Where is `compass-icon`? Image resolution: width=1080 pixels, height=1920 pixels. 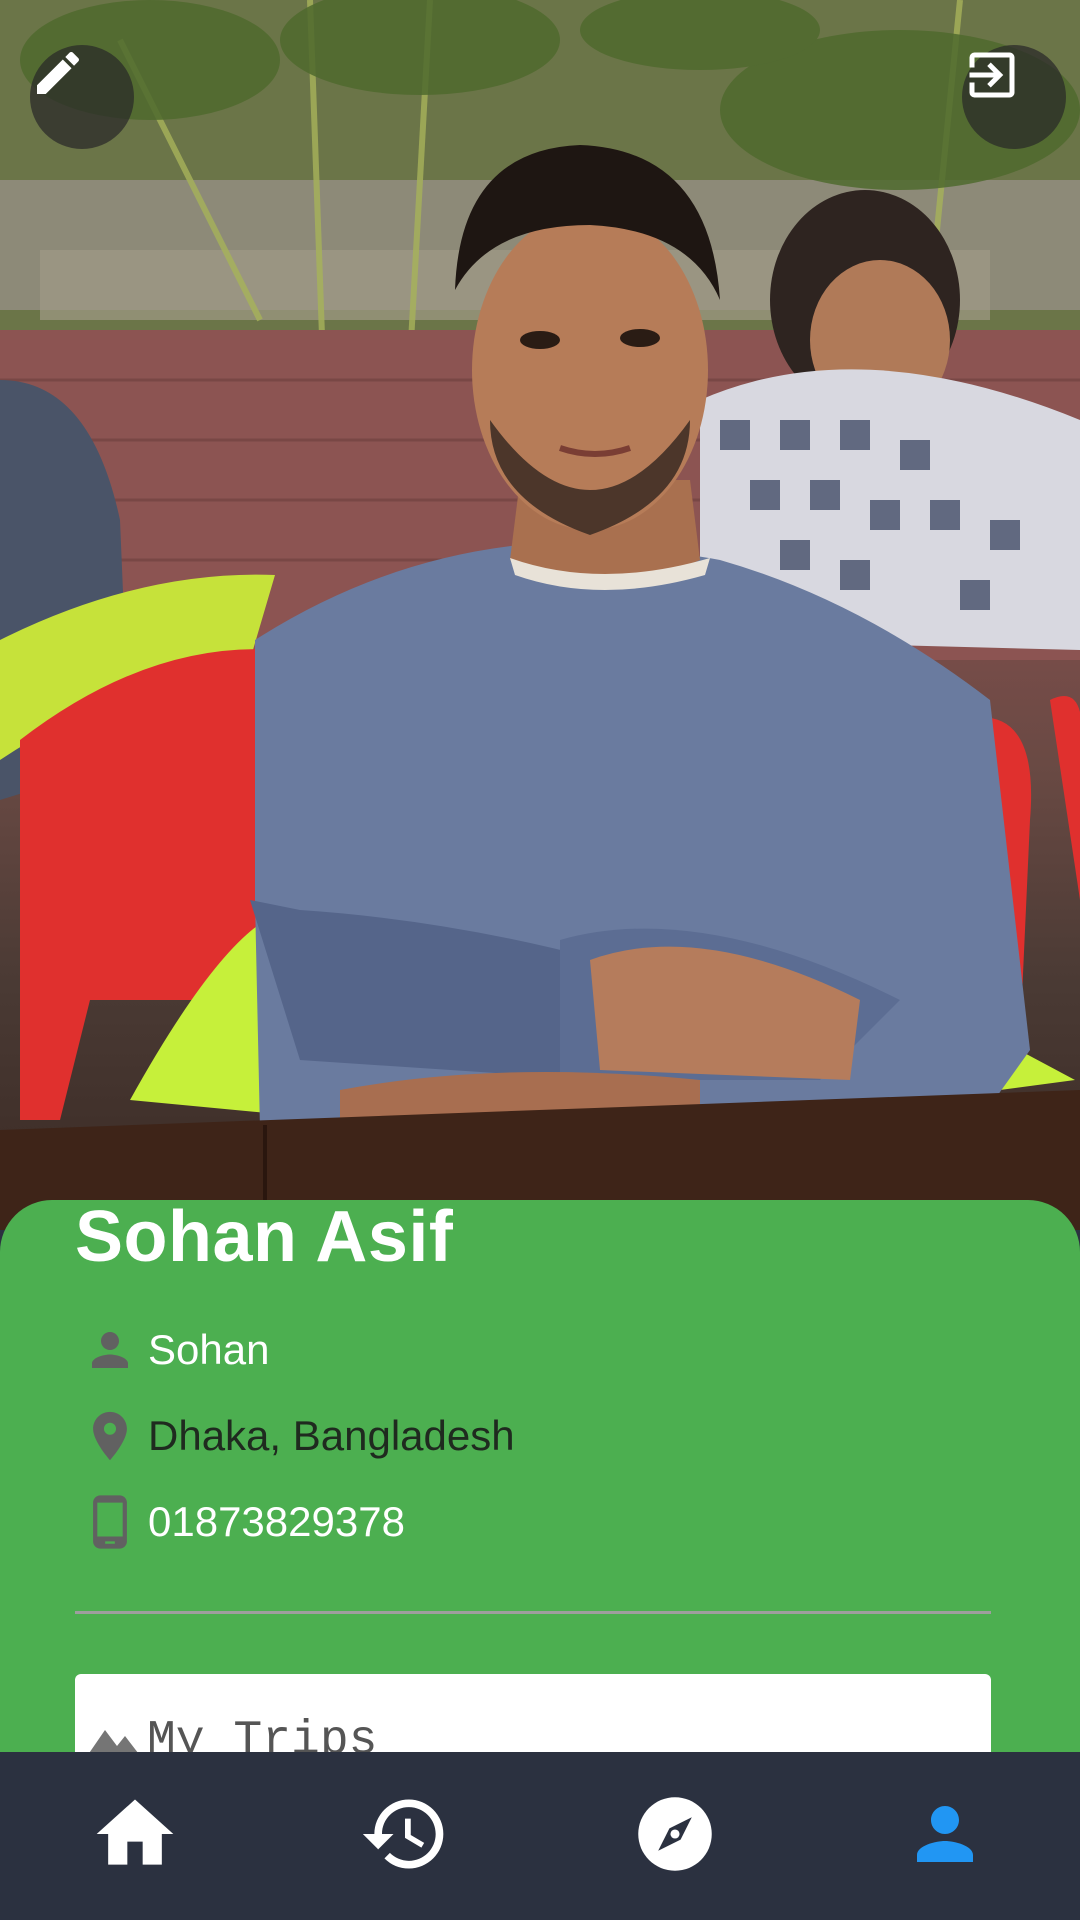 compass-icon is located at coordinates (675, 1836).